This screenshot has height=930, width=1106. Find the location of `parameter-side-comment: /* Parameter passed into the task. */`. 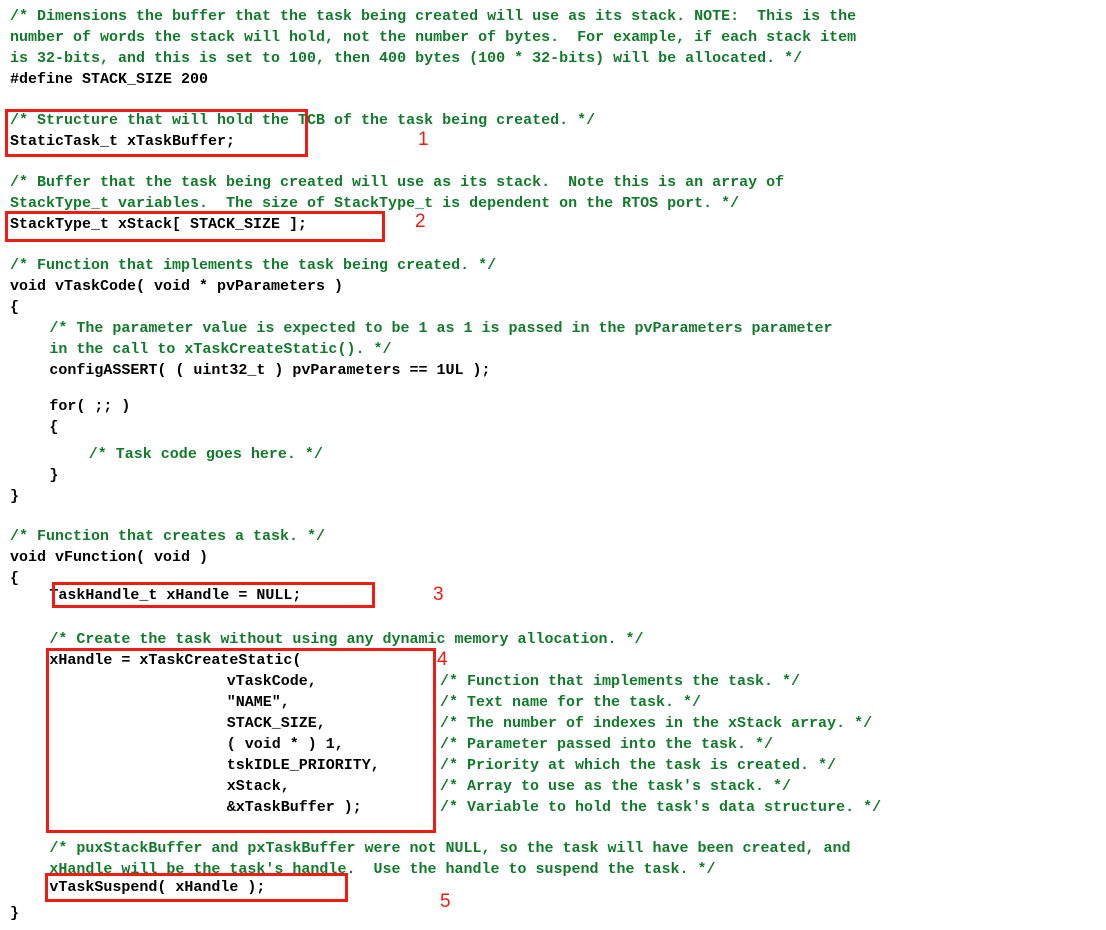

parameter-side-comment: /* Parameter passed into the task. */ is located at coordinates (607, 744).